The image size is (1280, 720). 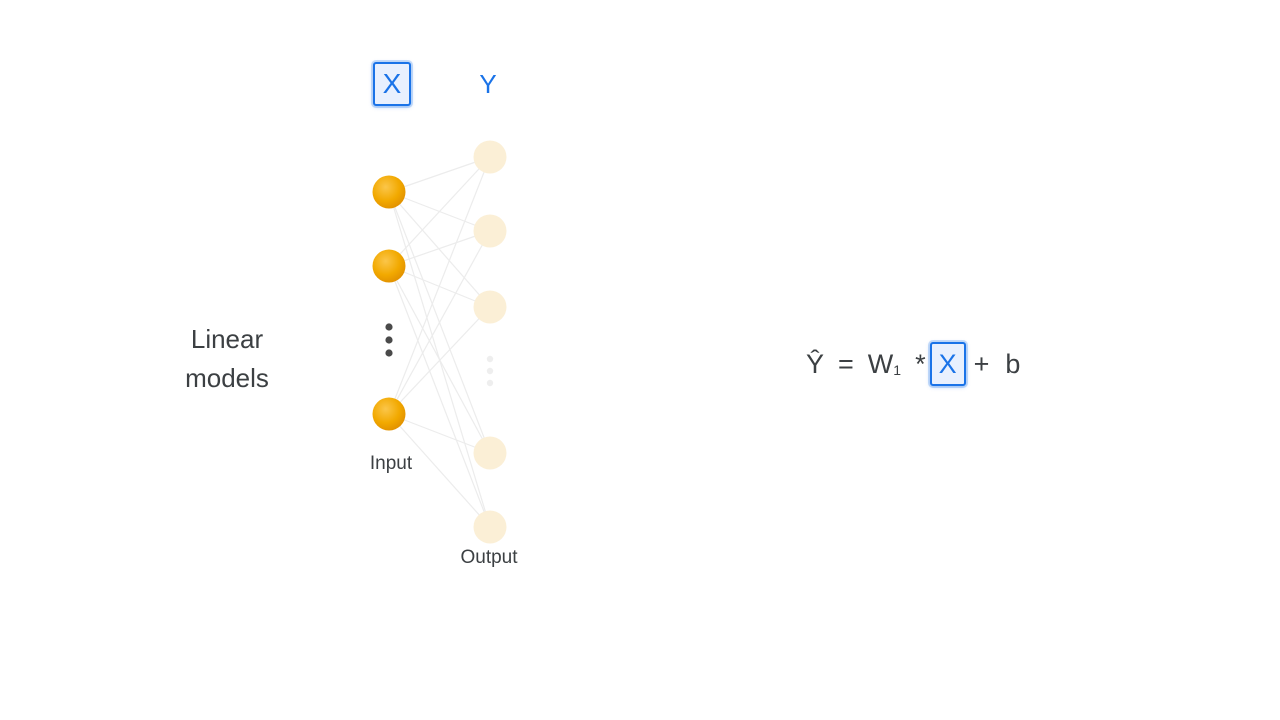 I want to click on equation-bias: b, so click(x=1013, y=363).